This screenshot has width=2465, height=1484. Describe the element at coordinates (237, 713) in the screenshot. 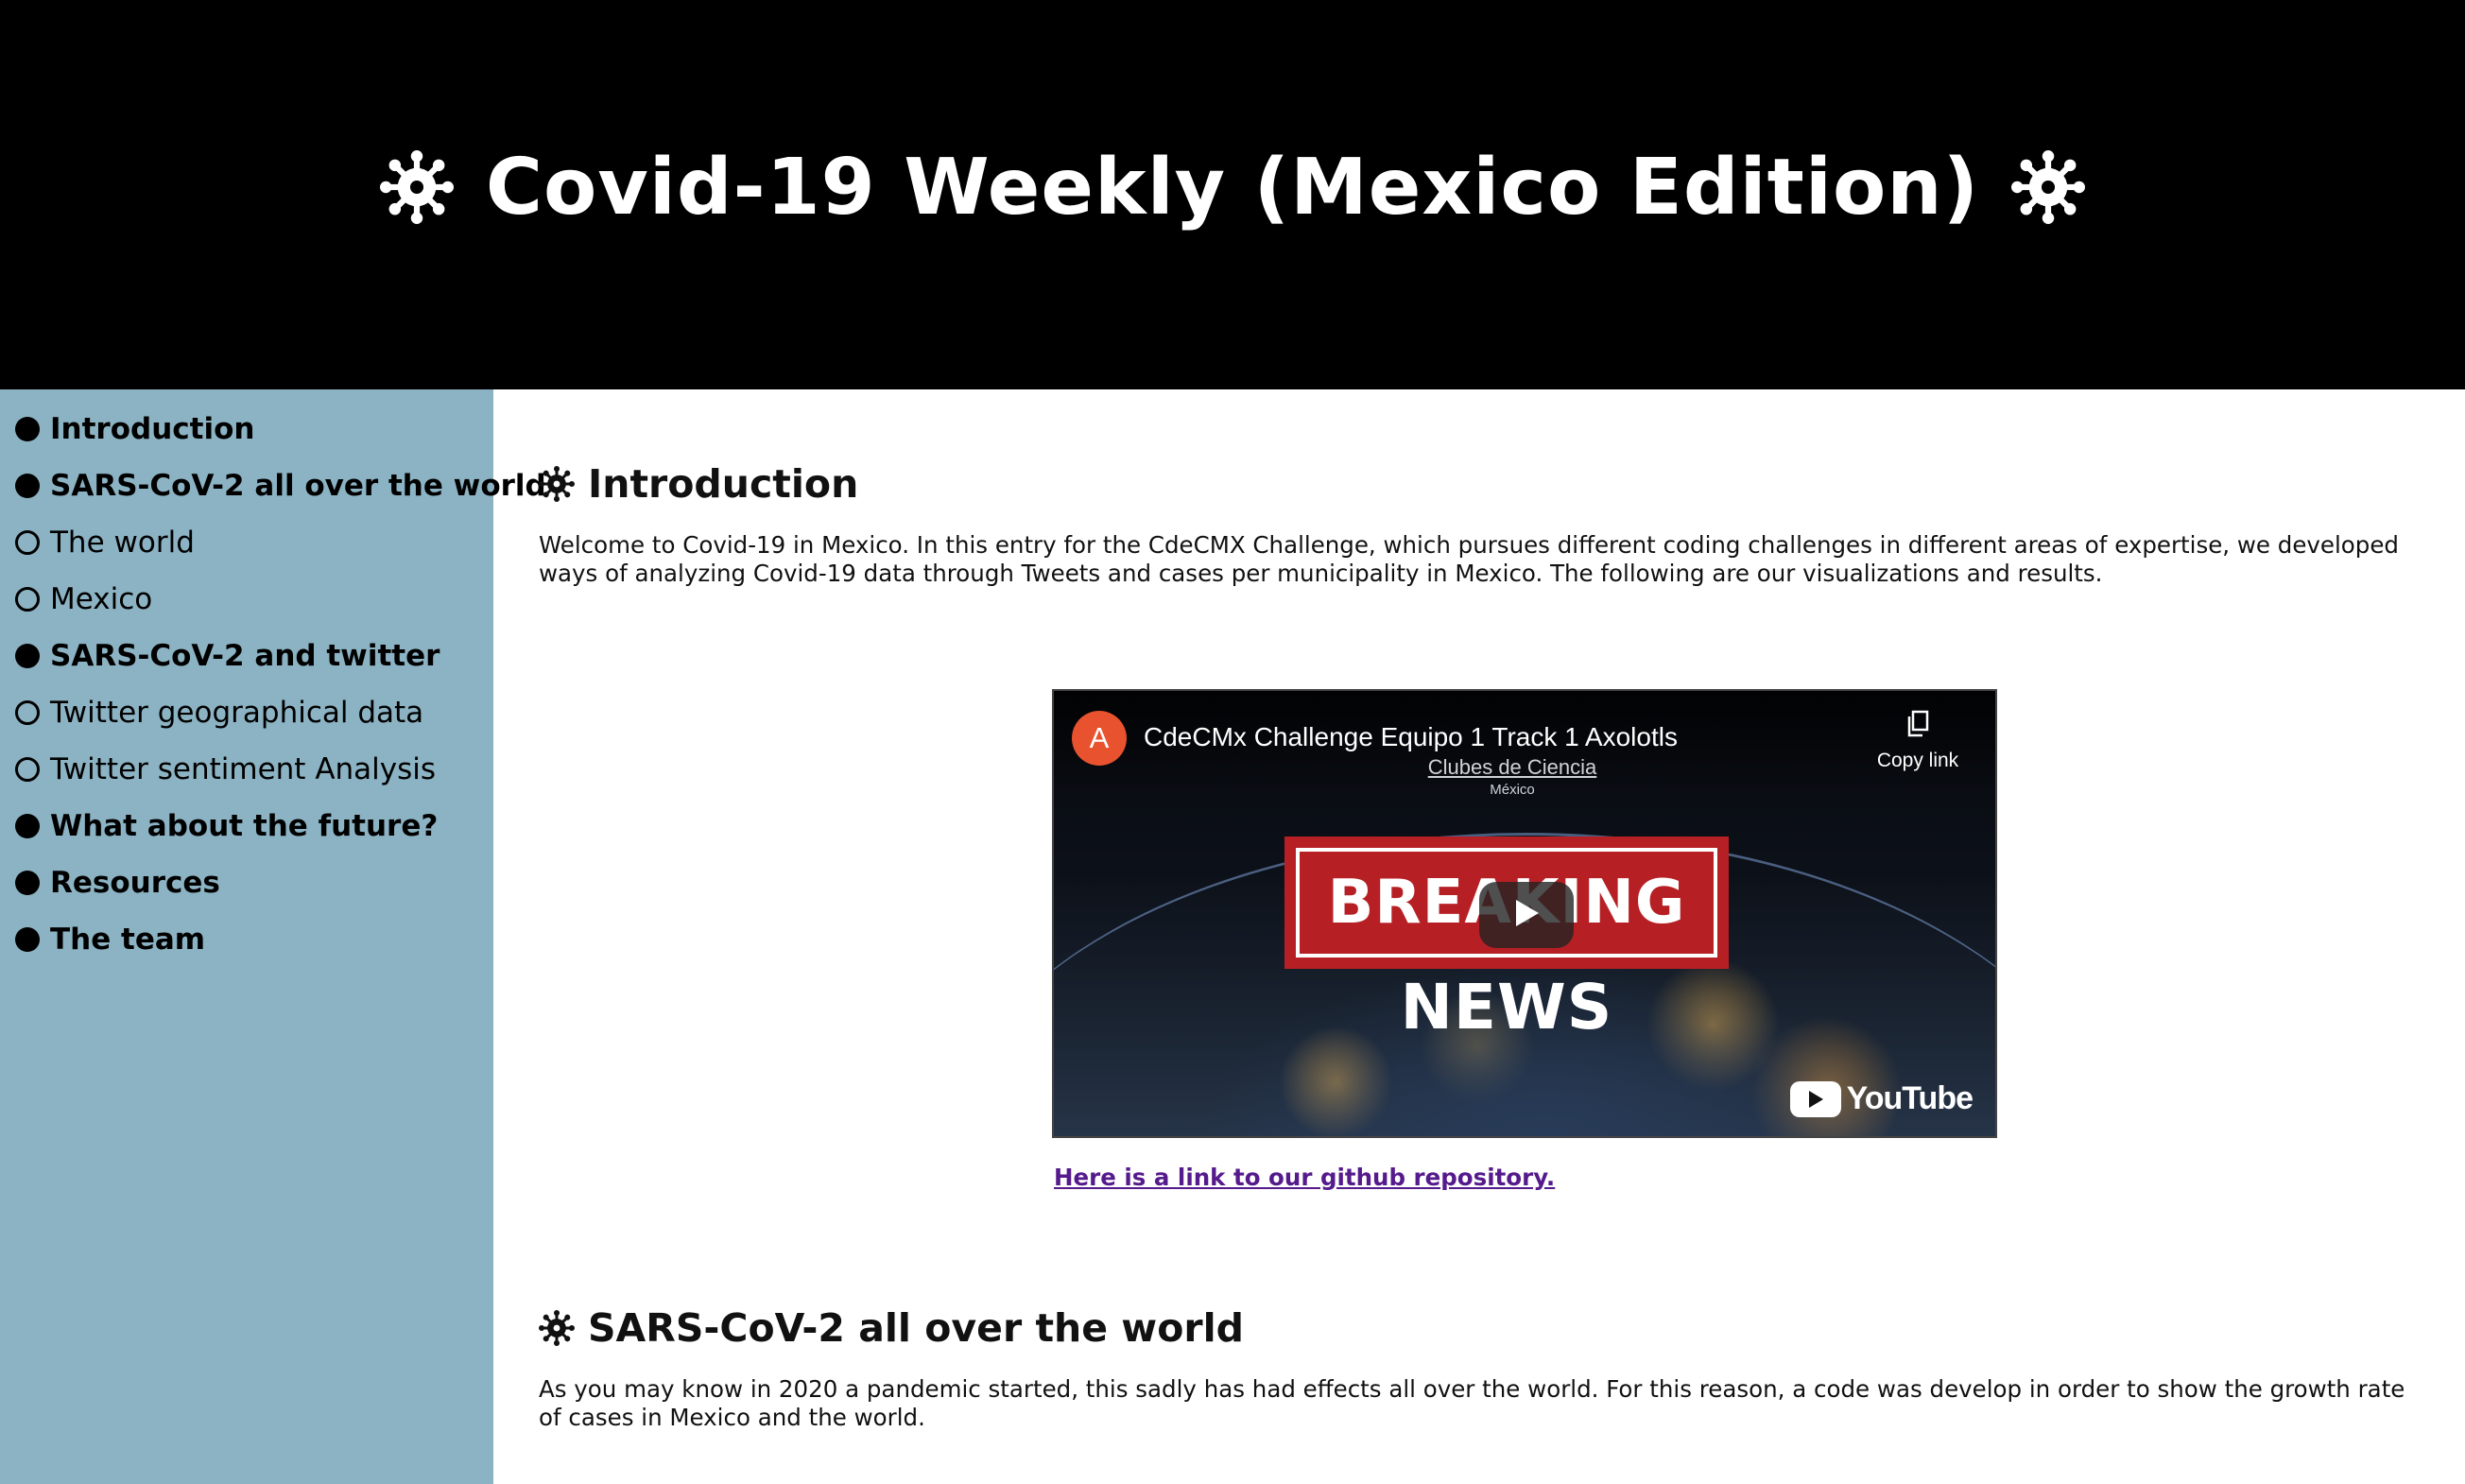

I see `sidebar-item-label: Twitter geographical data` at that location.